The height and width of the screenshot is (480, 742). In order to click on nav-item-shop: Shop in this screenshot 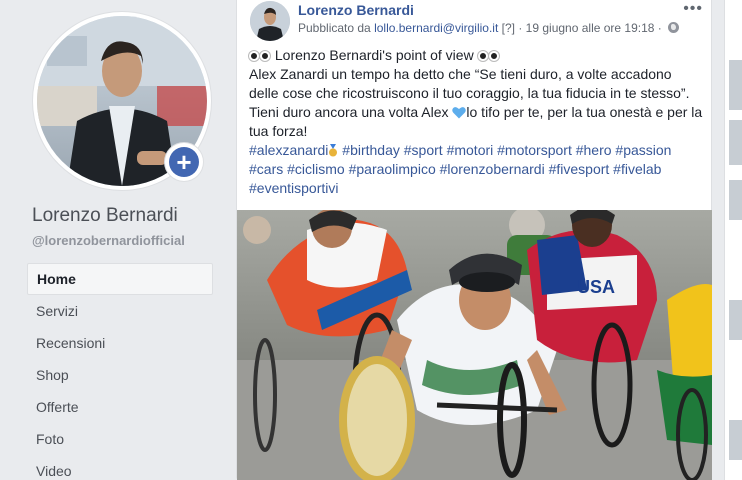, I will do `click(120, 375)`.